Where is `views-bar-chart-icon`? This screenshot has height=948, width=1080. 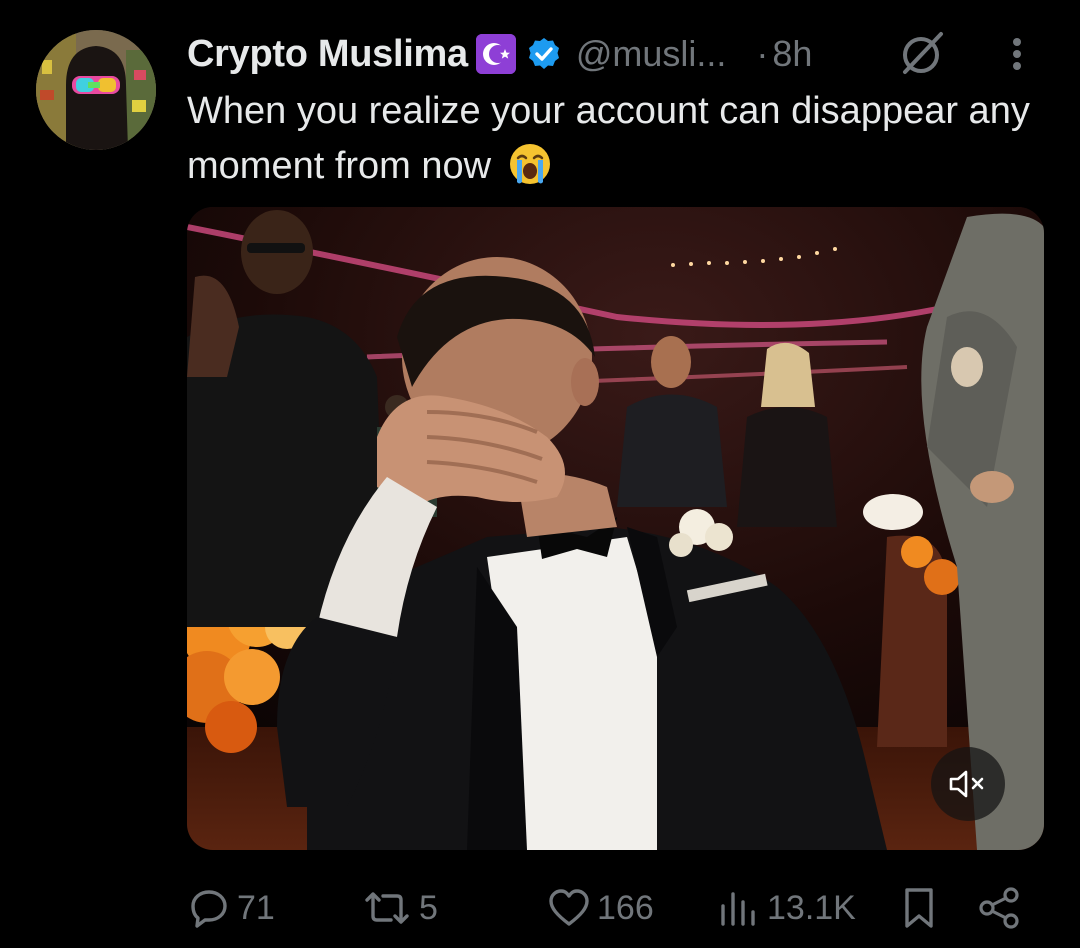
views-bar-chart-icon is located at coordinates (738, 909).